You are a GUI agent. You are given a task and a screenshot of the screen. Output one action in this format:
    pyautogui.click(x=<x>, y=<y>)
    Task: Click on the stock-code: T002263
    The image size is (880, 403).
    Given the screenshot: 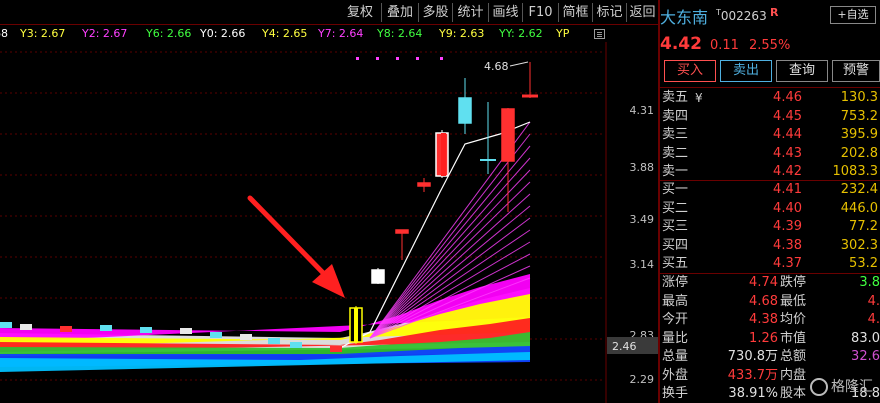 What is the action you would take?
    pyautogui.click(x=741, y=15)
    